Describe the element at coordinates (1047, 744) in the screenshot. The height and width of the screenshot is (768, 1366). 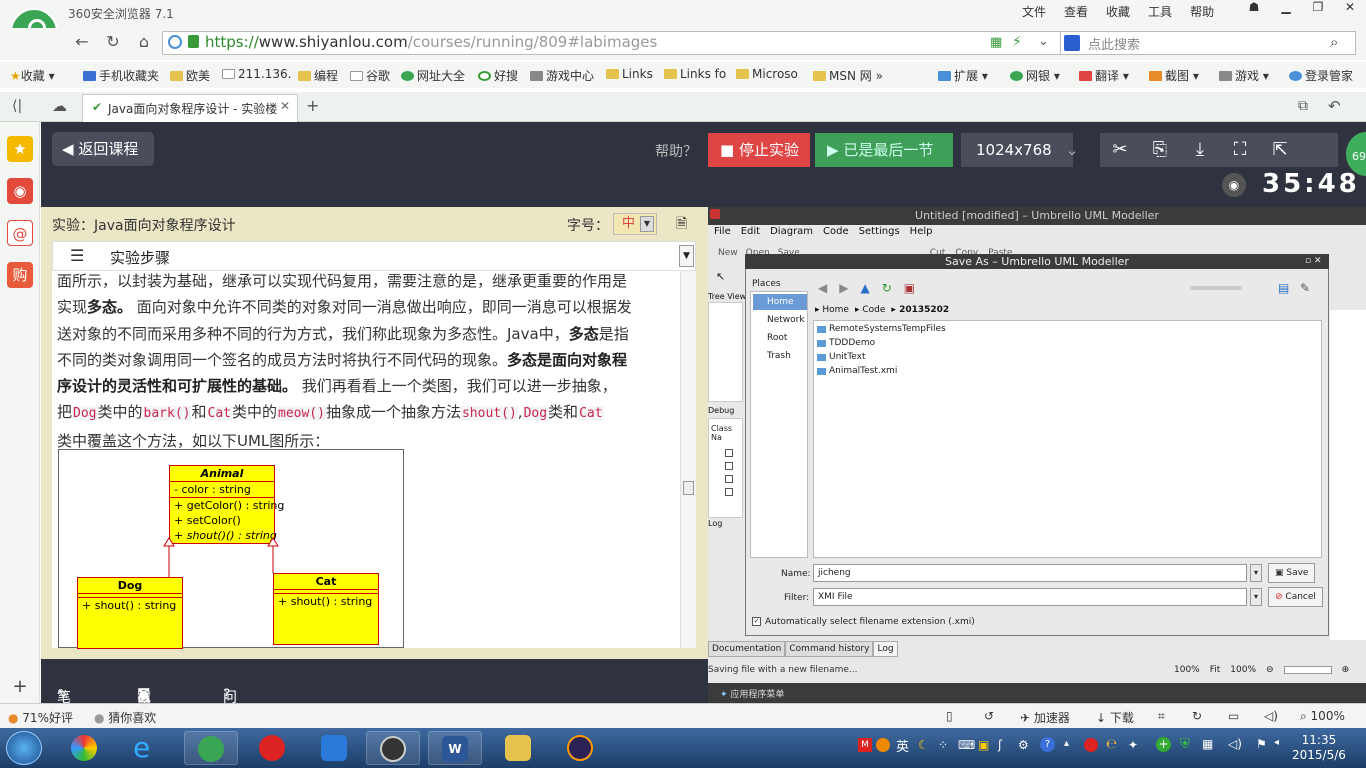
I see `help-icon: ?` at that location.